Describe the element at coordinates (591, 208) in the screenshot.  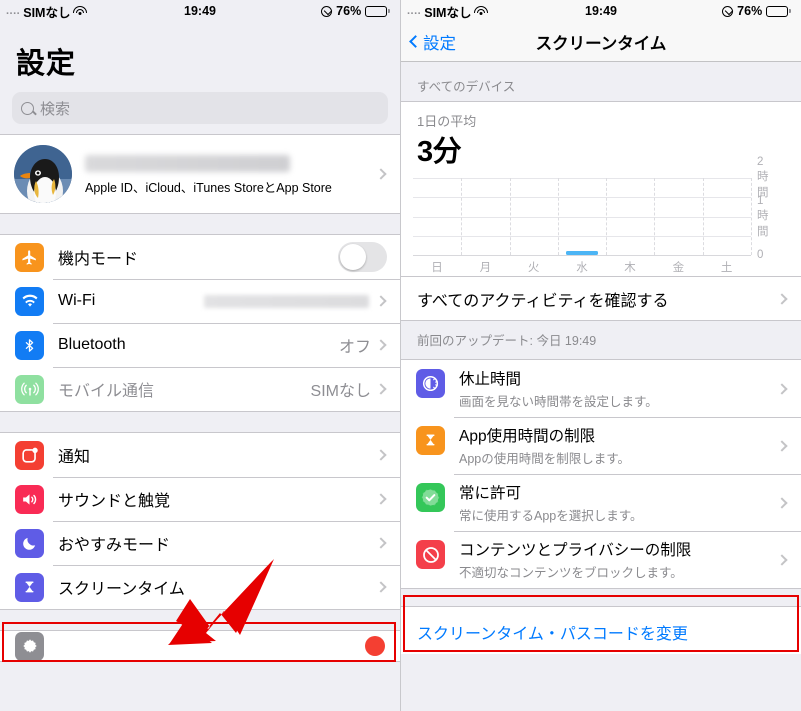
I see `chart-plot-area: 2時間 1時間 0` at that location.